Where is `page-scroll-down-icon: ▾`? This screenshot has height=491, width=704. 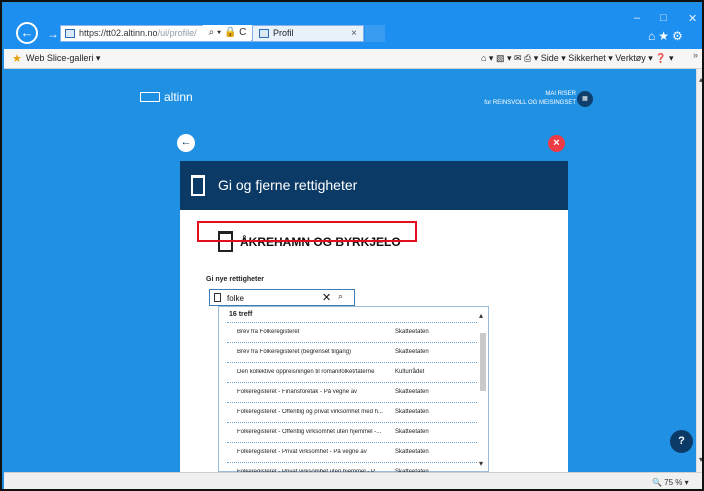 page-scroll-down-icon: ▾ is located at coordinates (699, 459).